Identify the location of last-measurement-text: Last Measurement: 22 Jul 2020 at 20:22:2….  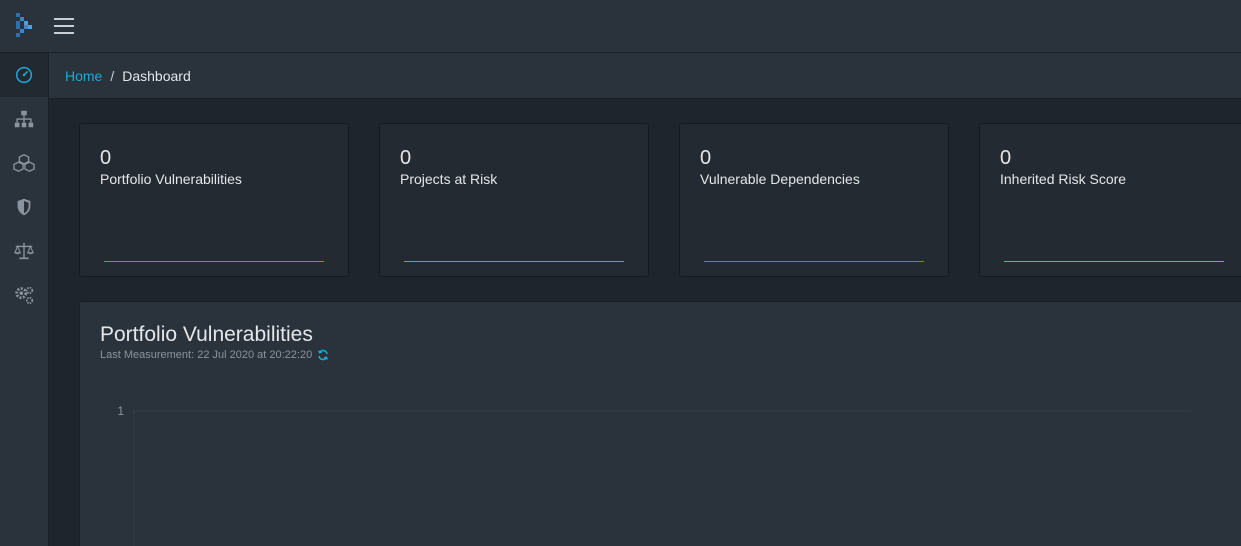
(206, 355).